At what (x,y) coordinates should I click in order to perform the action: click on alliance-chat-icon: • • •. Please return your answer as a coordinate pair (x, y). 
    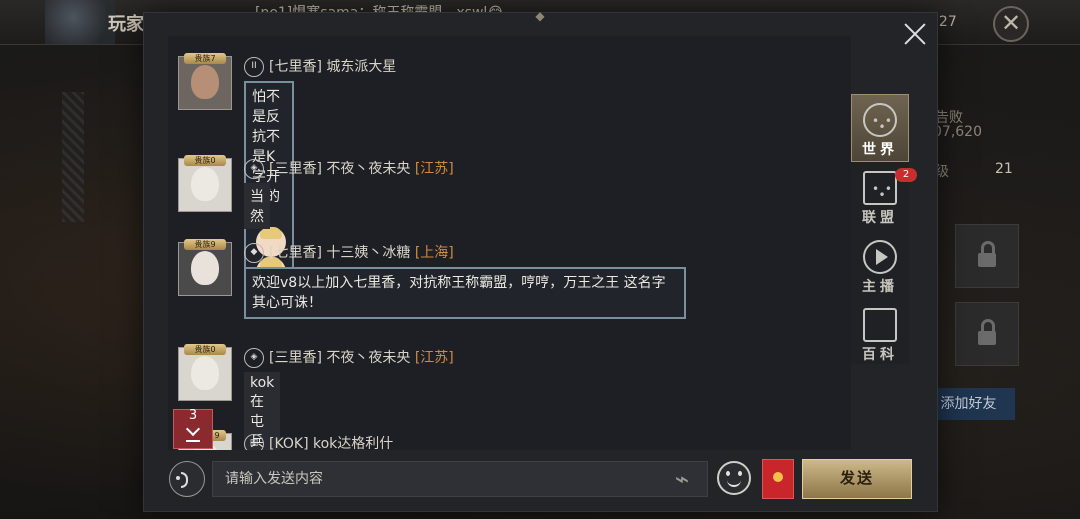
    Looking at the image, I should click on (880, 188).